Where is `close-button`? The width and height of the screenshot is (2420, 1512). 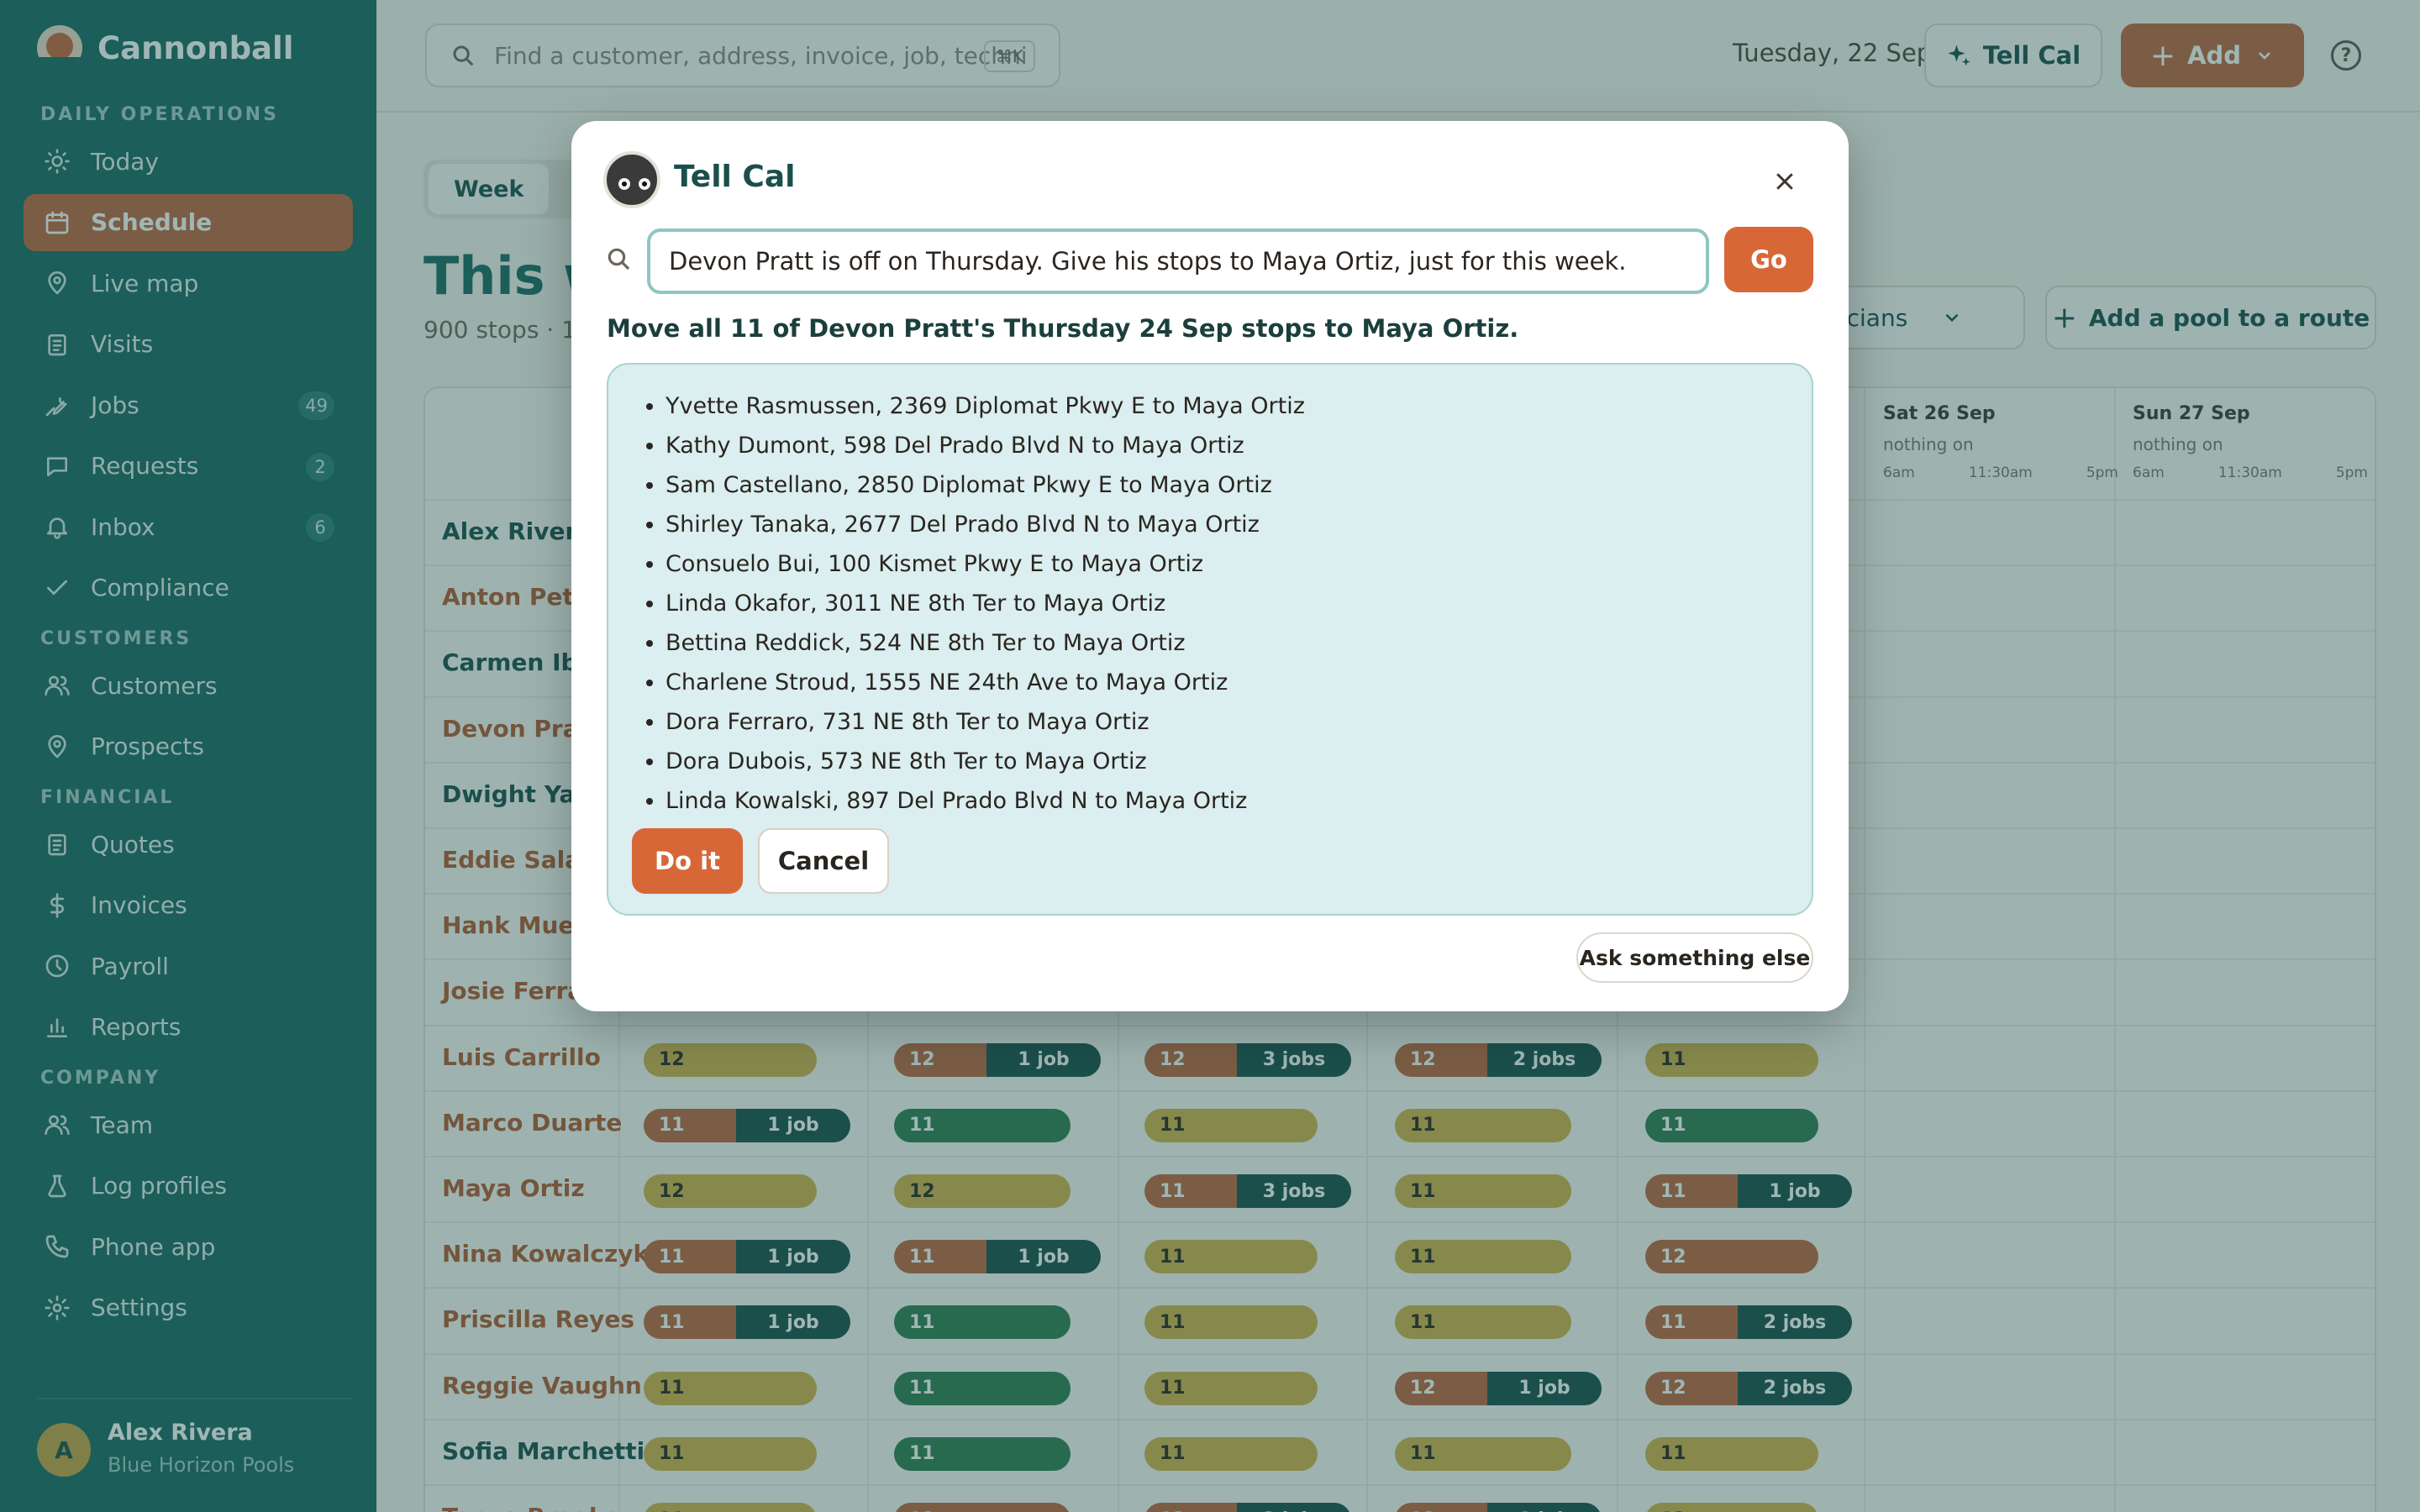 close-button is located at coordinates (1785, 181).